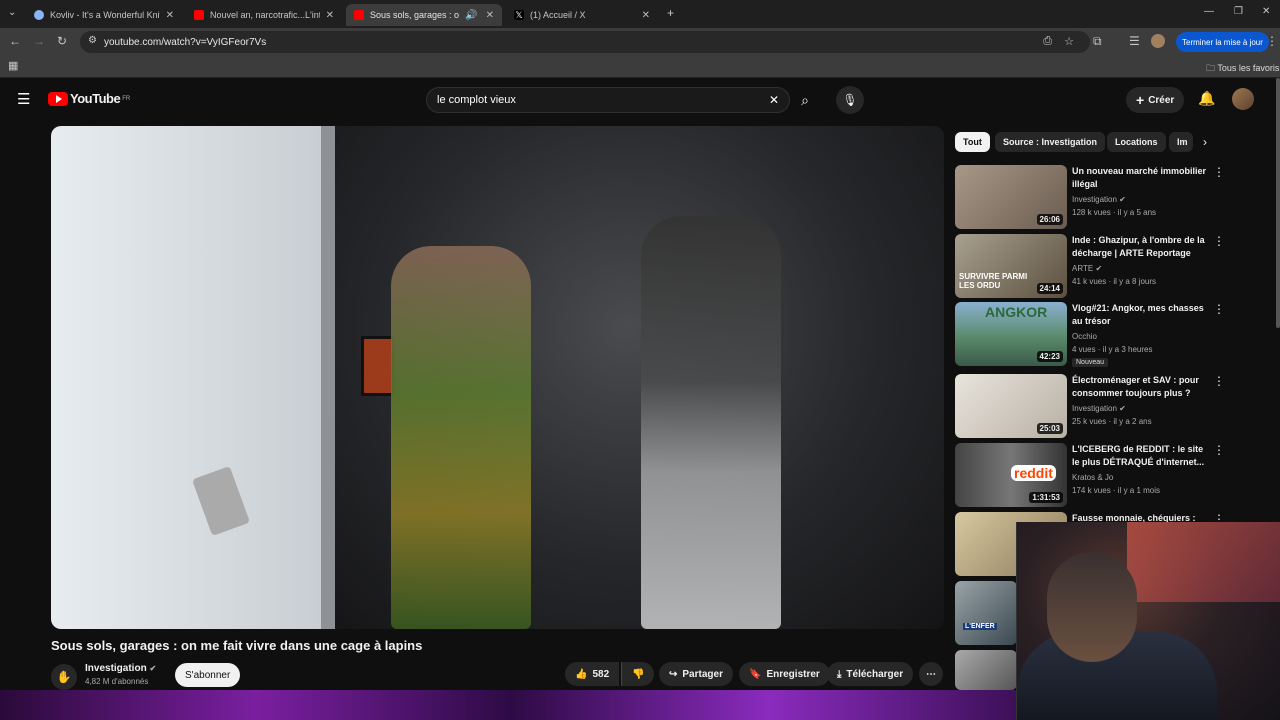  I want to click on chip-label: Locations, so click(1136, 142).